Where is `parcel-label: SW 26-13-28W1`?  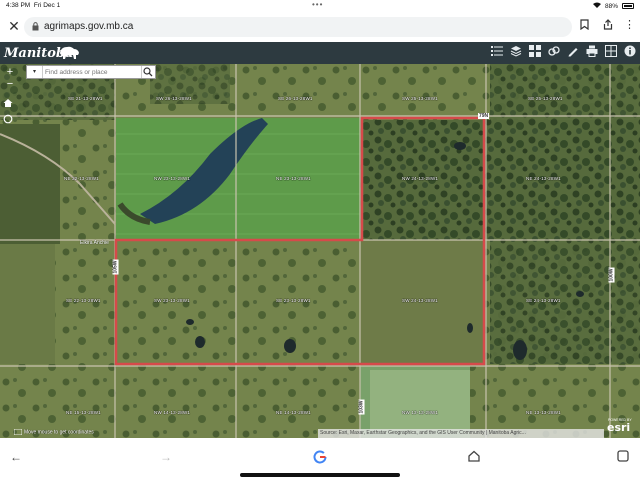
parcel-label: SW 26-13-28W1 is located at coordinates (174, 98).